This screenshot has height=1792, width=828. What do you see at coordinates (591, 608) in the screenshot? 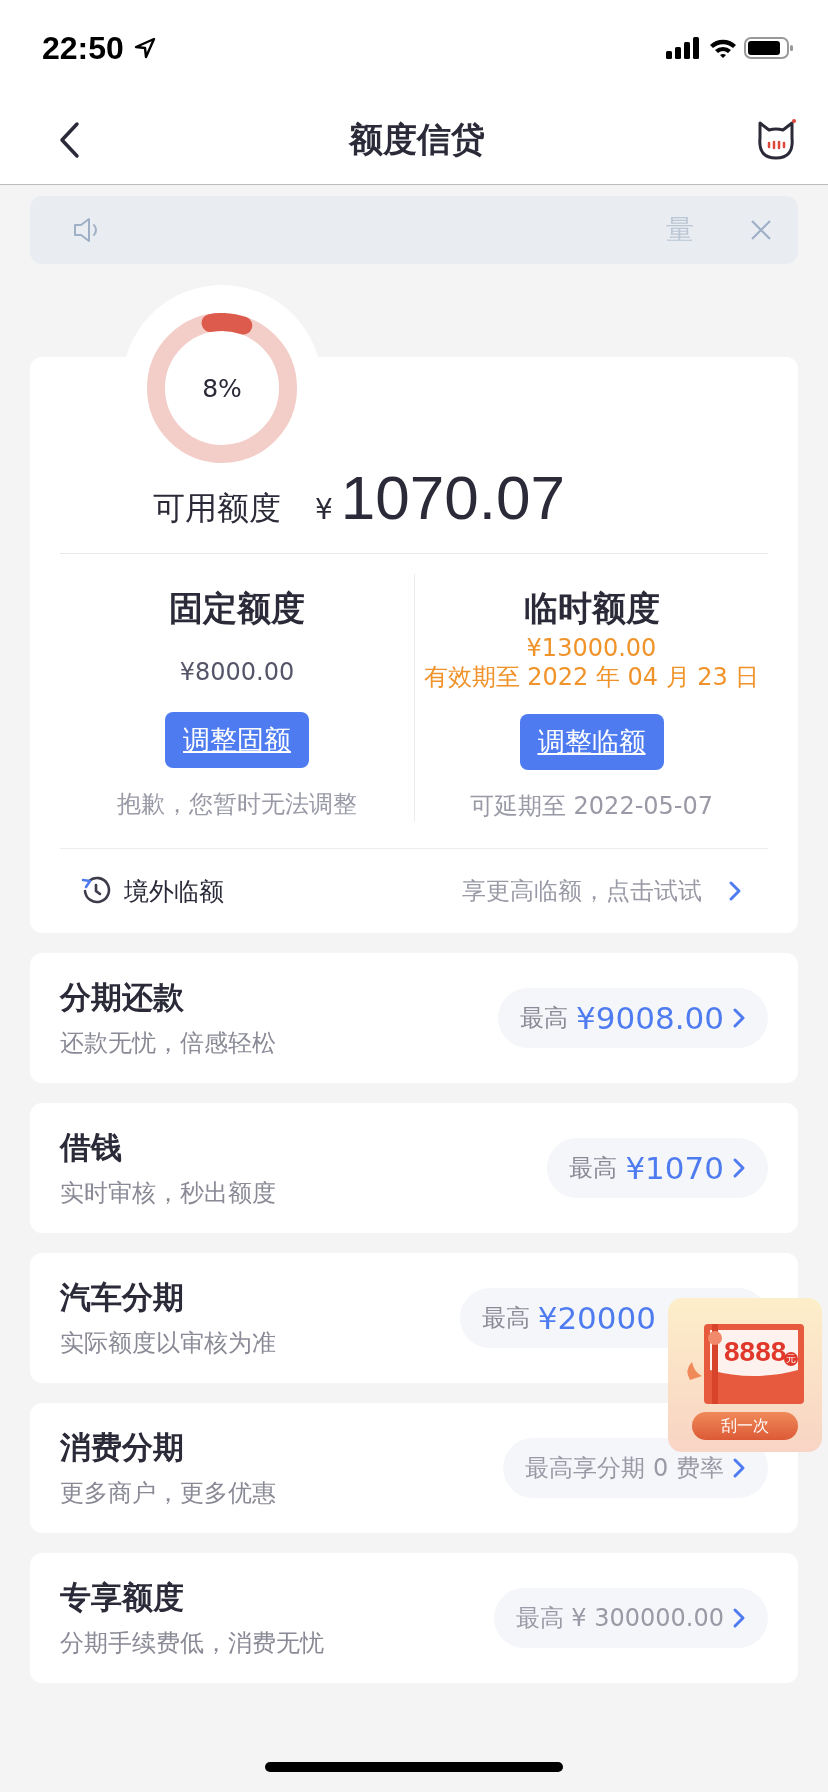
I see `limit-title: 临时额度` at bounding box center [591, 608].